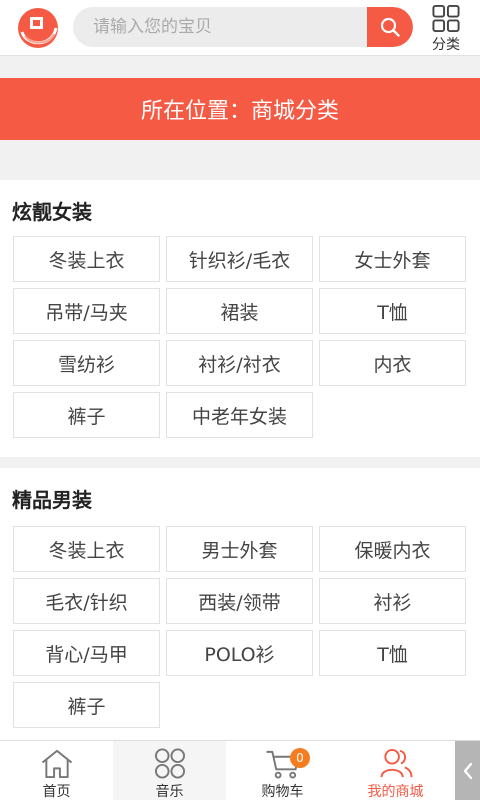 This screenshot has width=480, height=800. I want to click on category-item: 男士外套, so click(239, 549).